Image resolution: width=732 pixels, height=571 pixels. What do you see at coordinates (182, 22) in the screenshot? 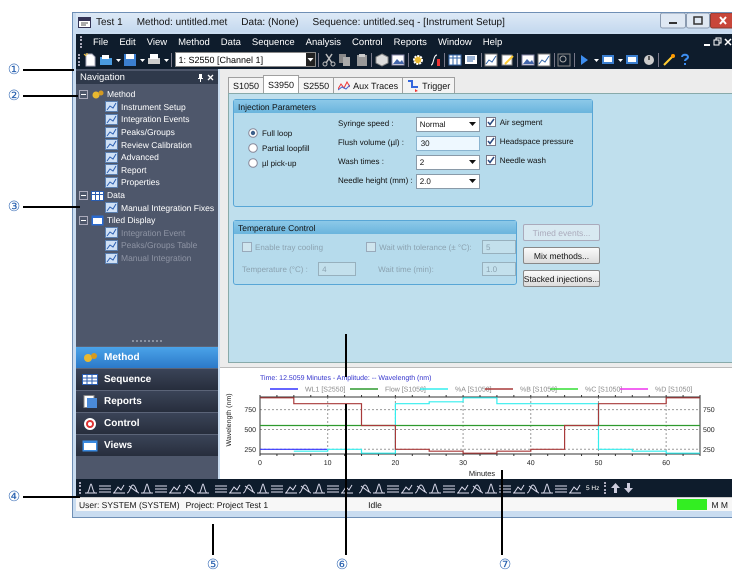
I see `title-info: Method: untitled.met` at bounding box center [182, 22].